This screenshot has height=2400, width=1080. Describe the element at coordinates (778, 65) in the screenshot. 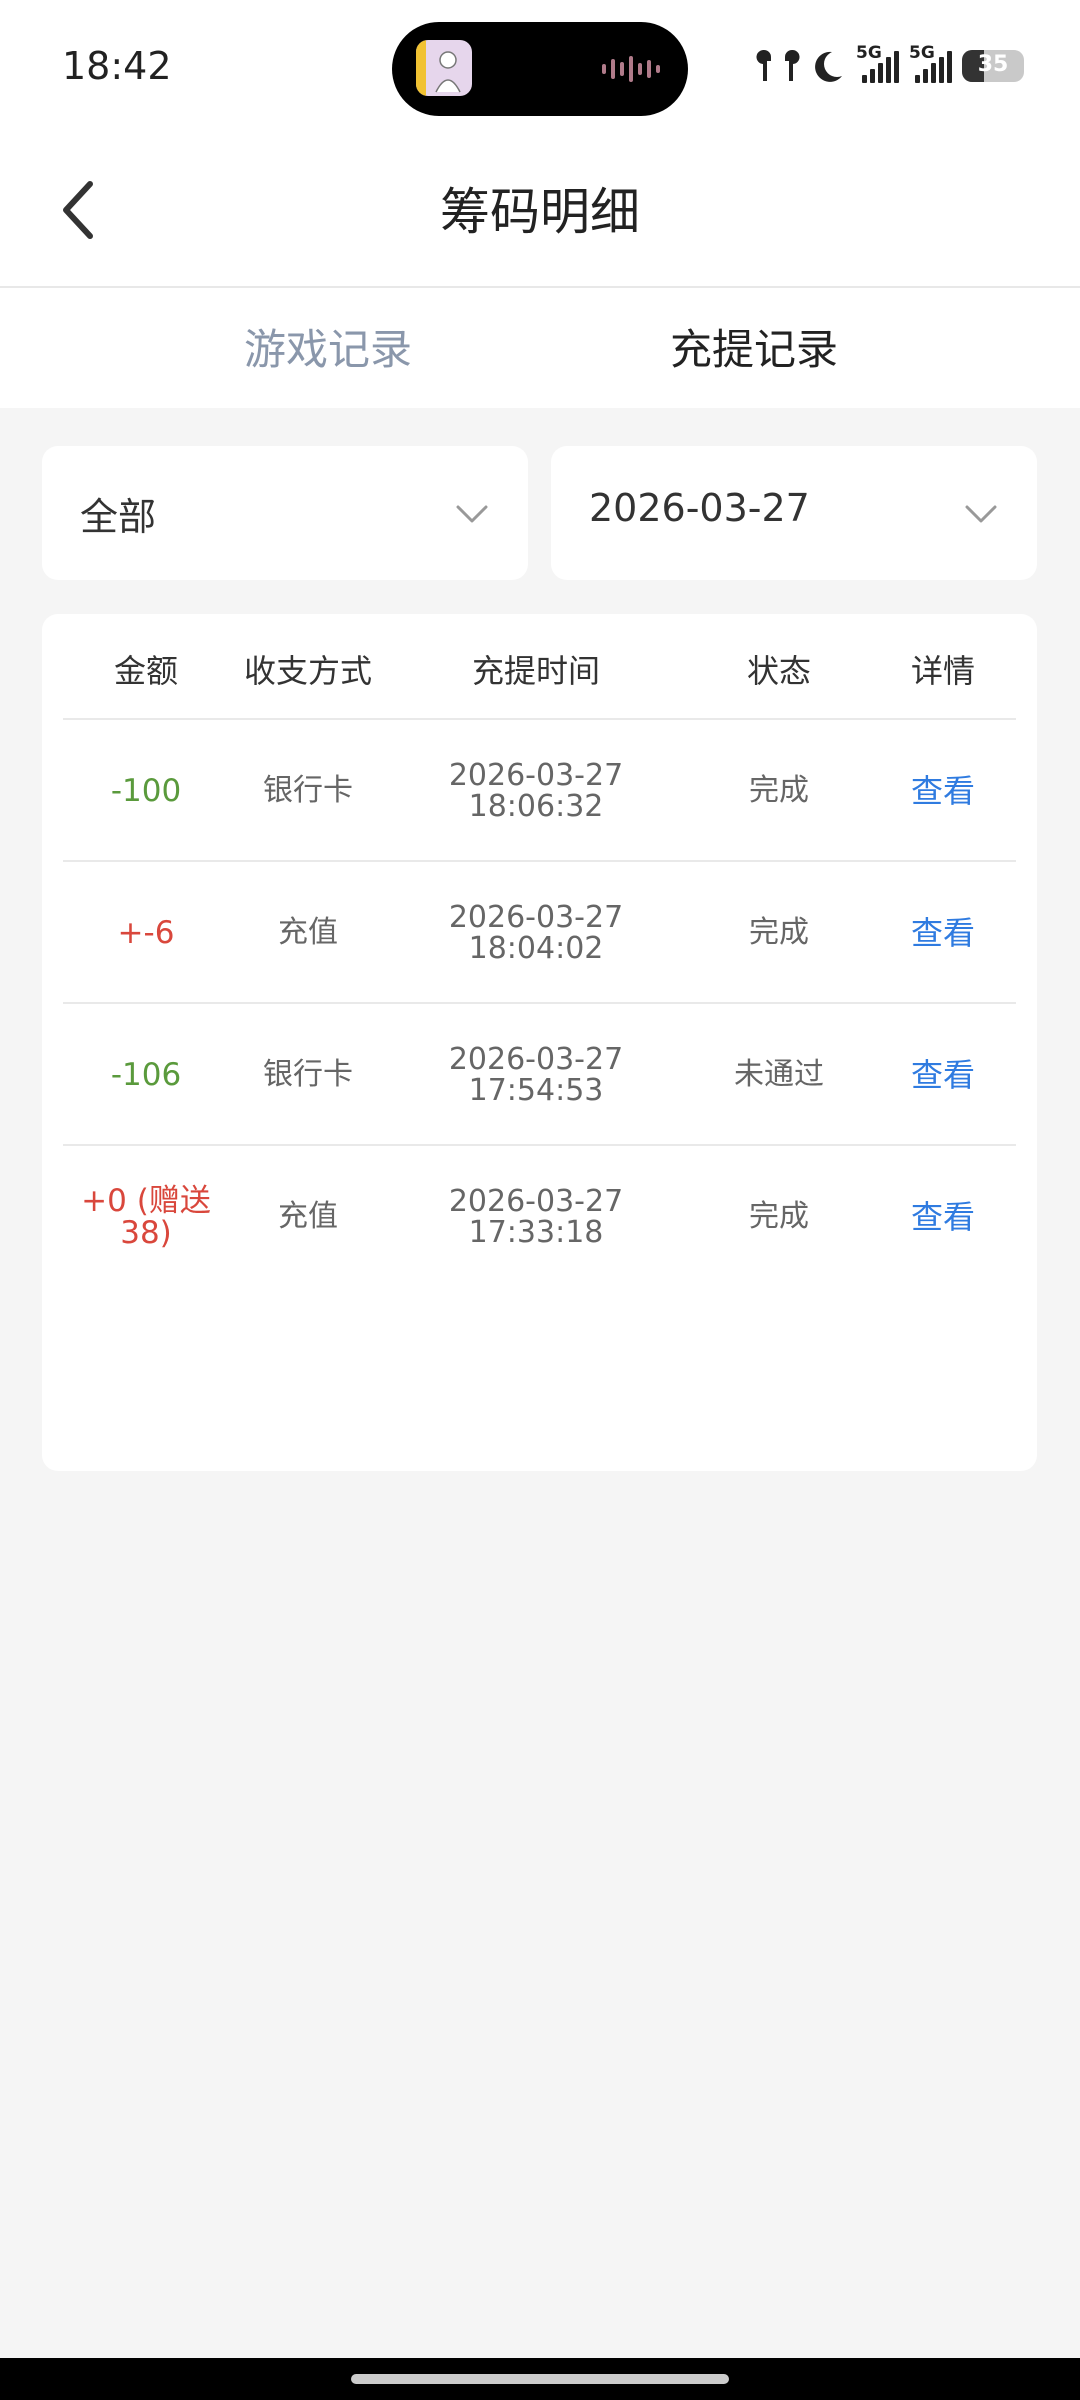

I see `earbuds-icon` at that location.